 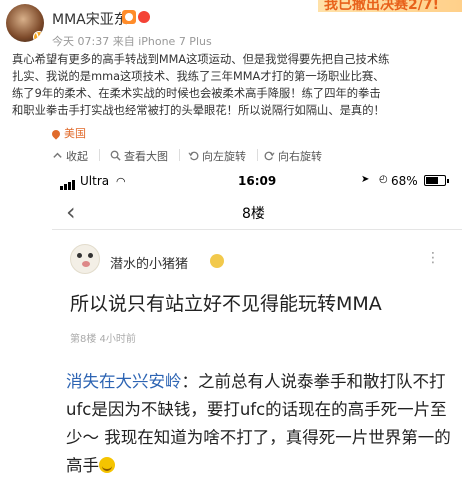 What do you see at coordinates (132, 41) in the screenshot?
I see `post-meta: 今天 07:37 来自 iPhone 7 Plus` at bounding box center [132, 41].